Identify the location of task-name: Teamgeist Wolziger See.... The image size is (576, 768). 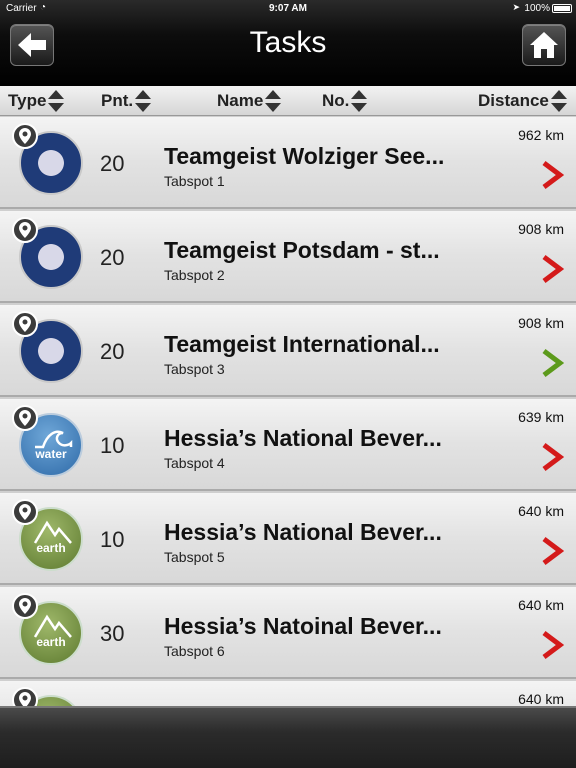
(304, 156).